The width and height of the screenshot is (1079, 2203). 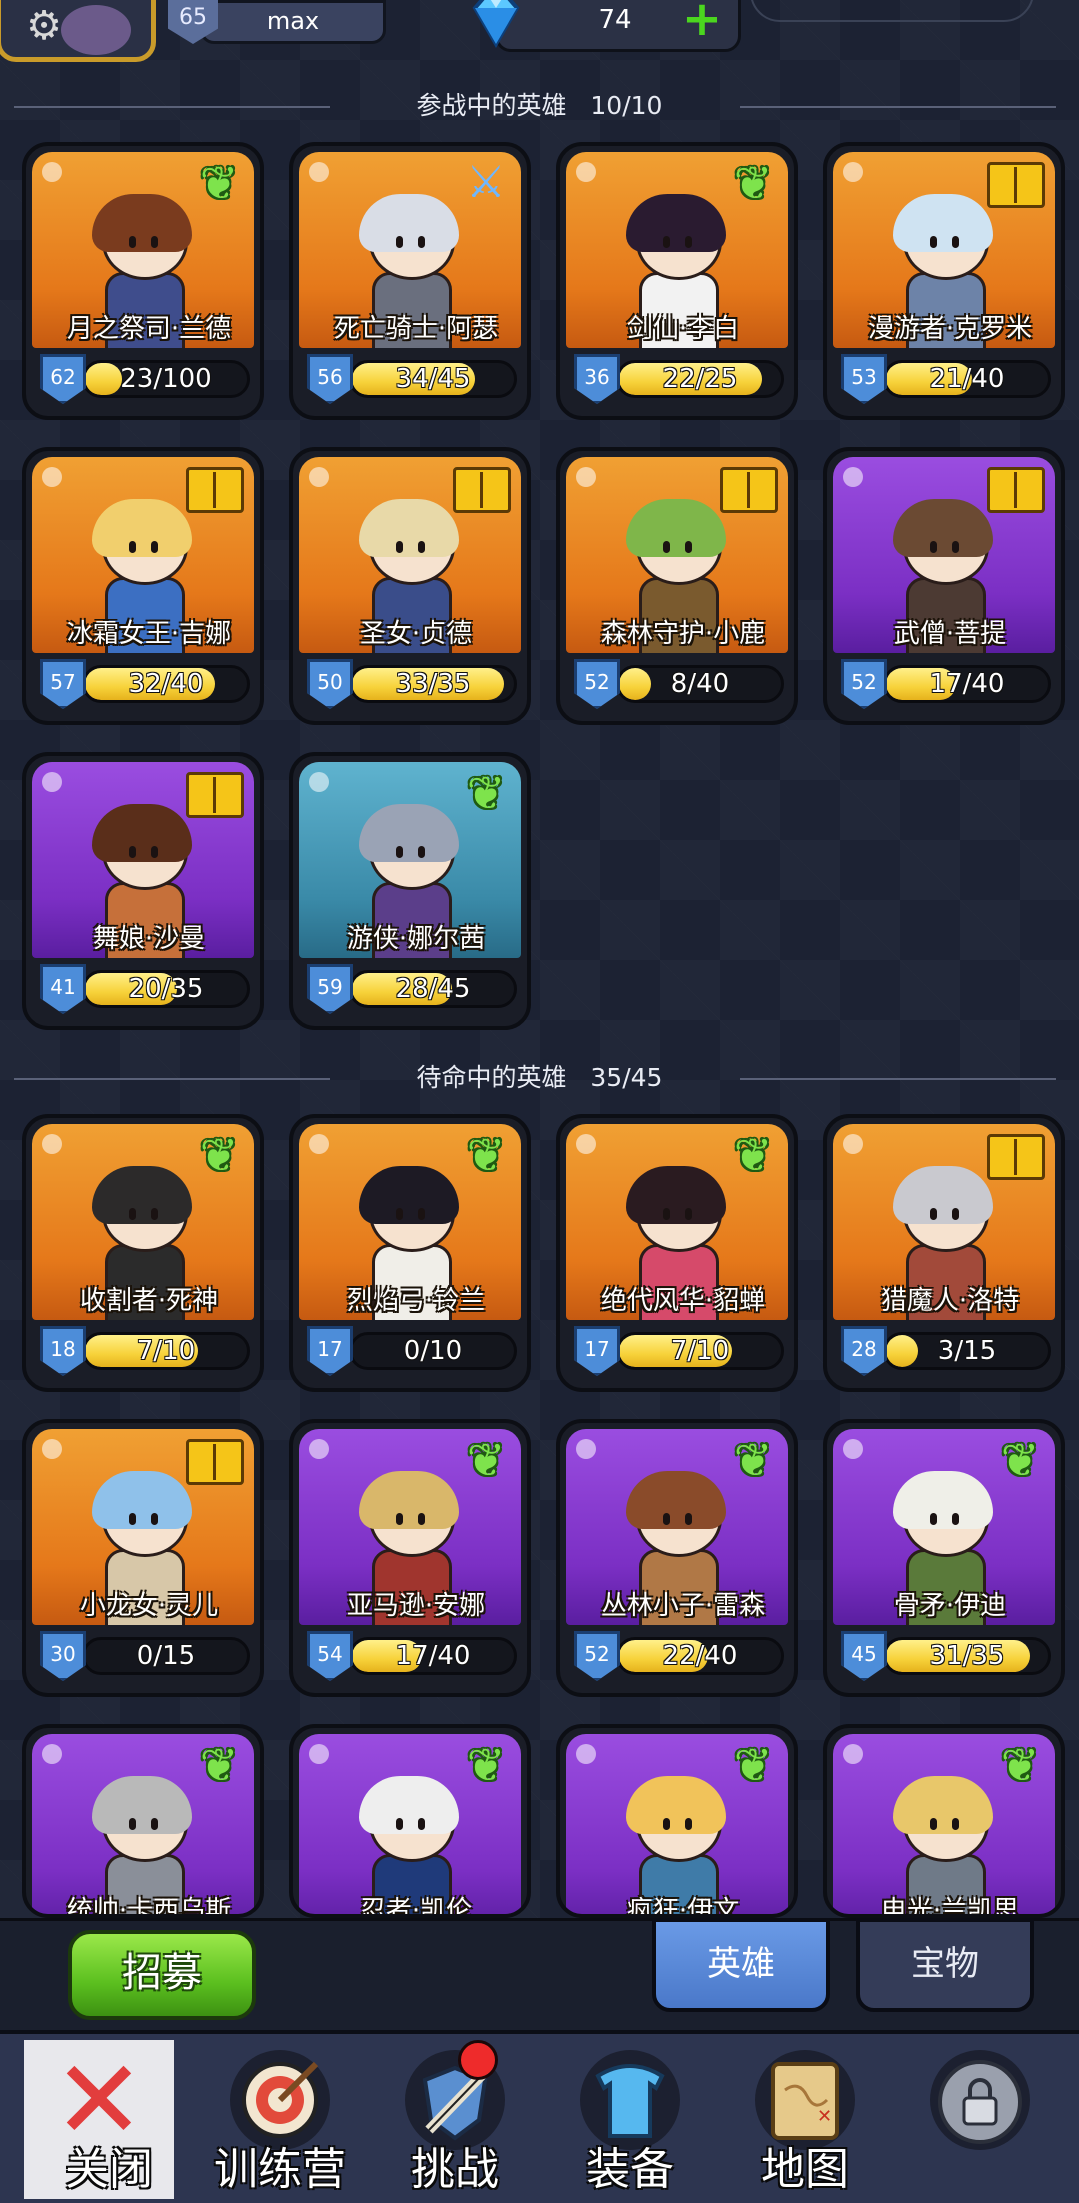 I want to click on nav-training-label: 训练营, so click(x=280, y=2169).